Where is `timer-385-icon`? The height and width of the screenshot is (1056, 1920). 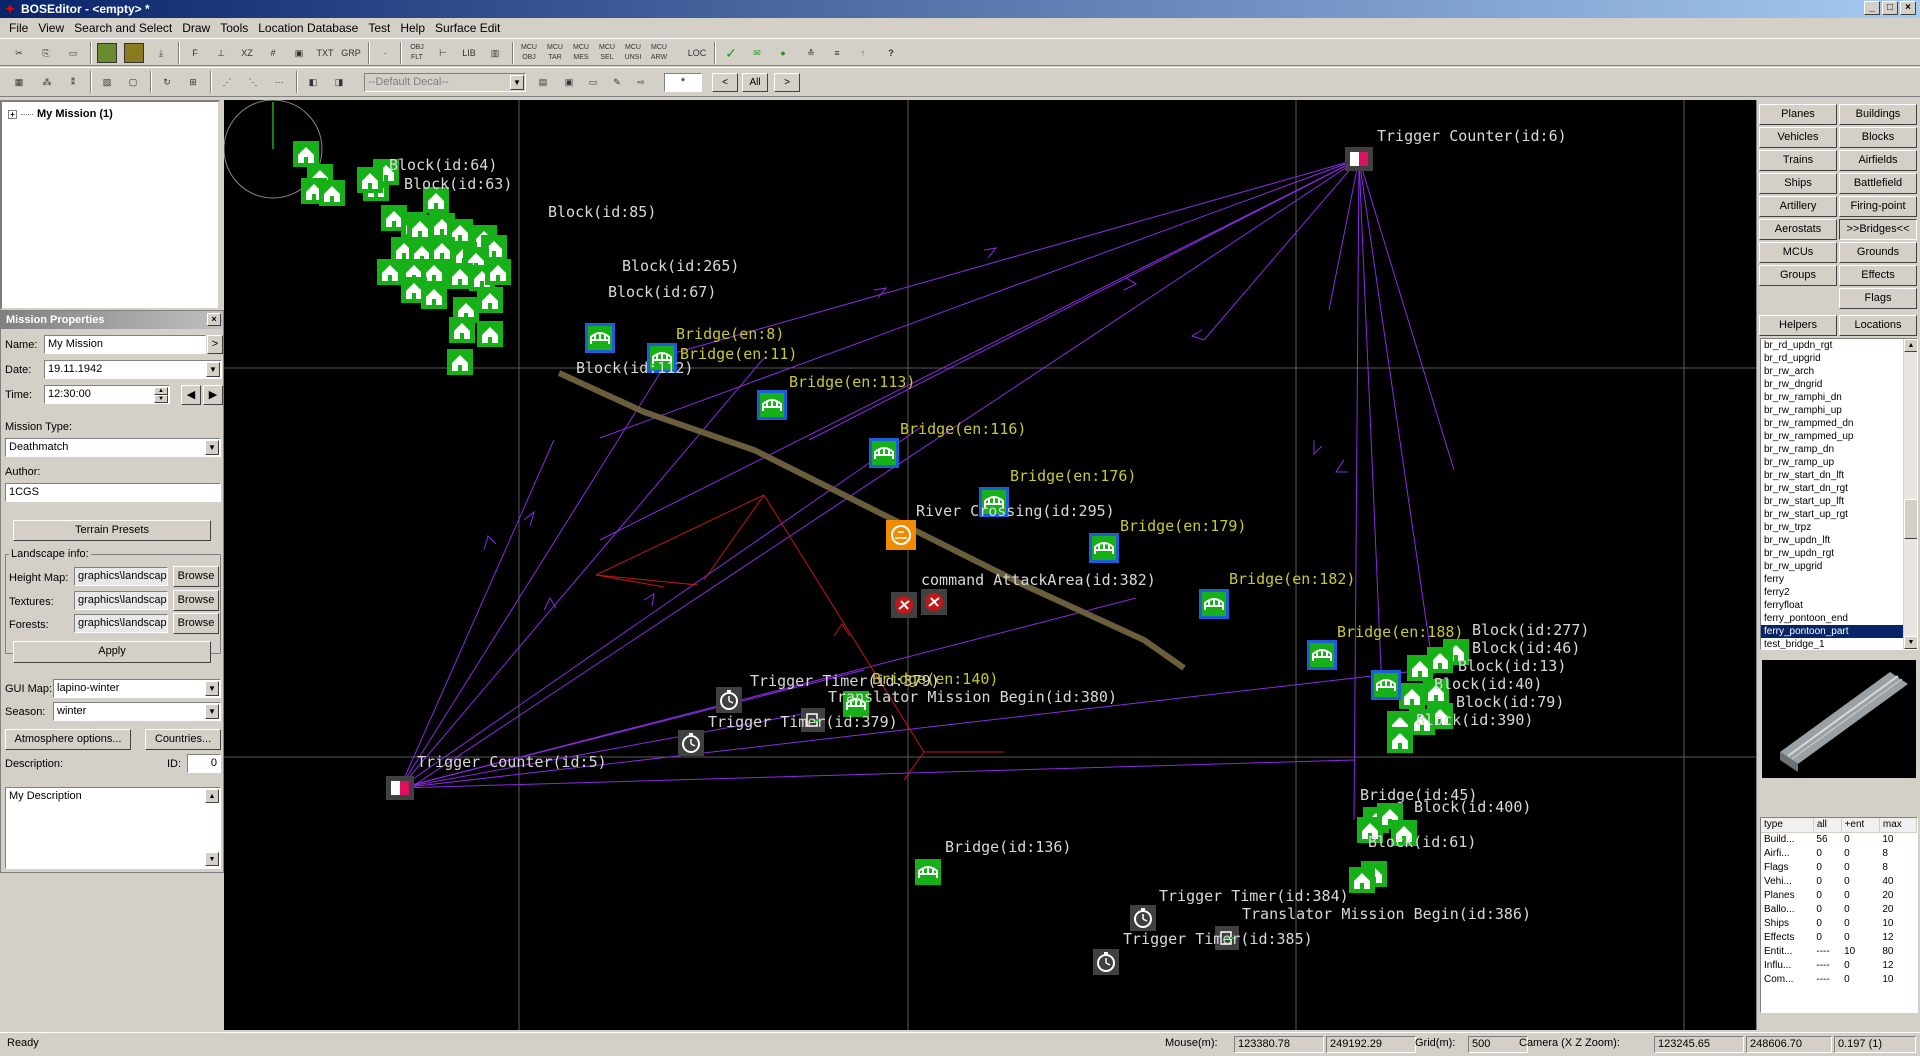
timer-385-icon is located at coordinates (1106, 962).